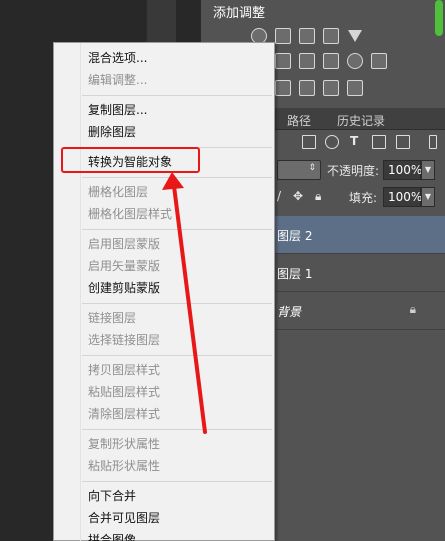 The image size is (445, 541). I want to click on chevron-down-icon: ⇕, so click(312, 168).